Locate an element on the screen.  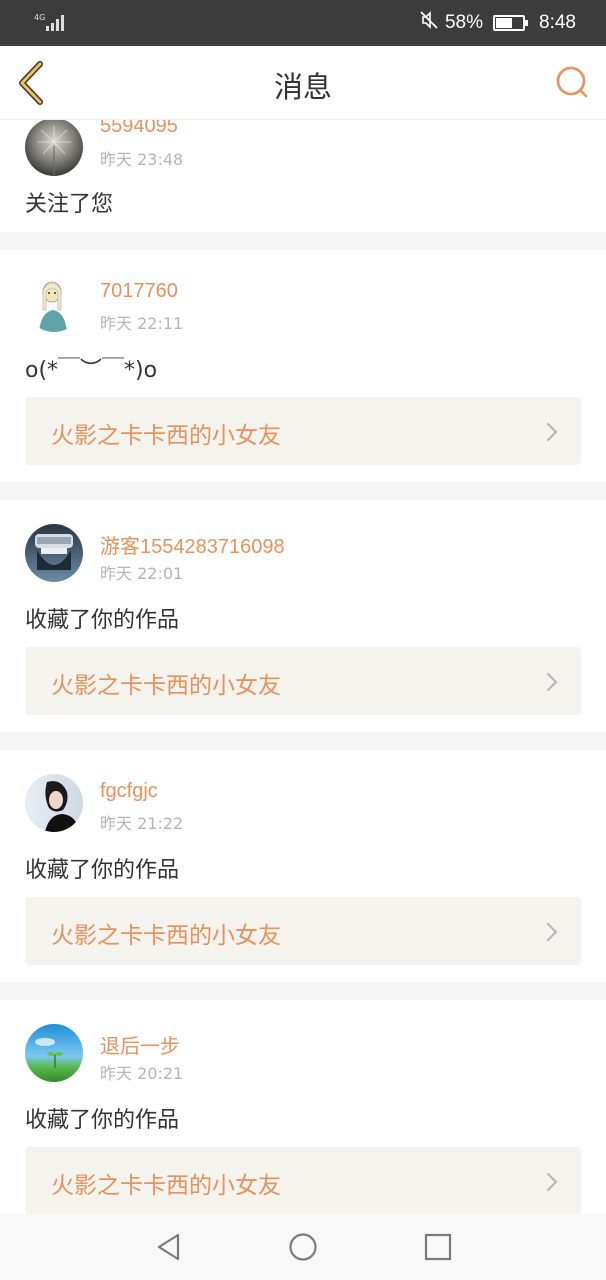
message-text: o(*￣︶￣*)o is located at coordinates (91, 370).